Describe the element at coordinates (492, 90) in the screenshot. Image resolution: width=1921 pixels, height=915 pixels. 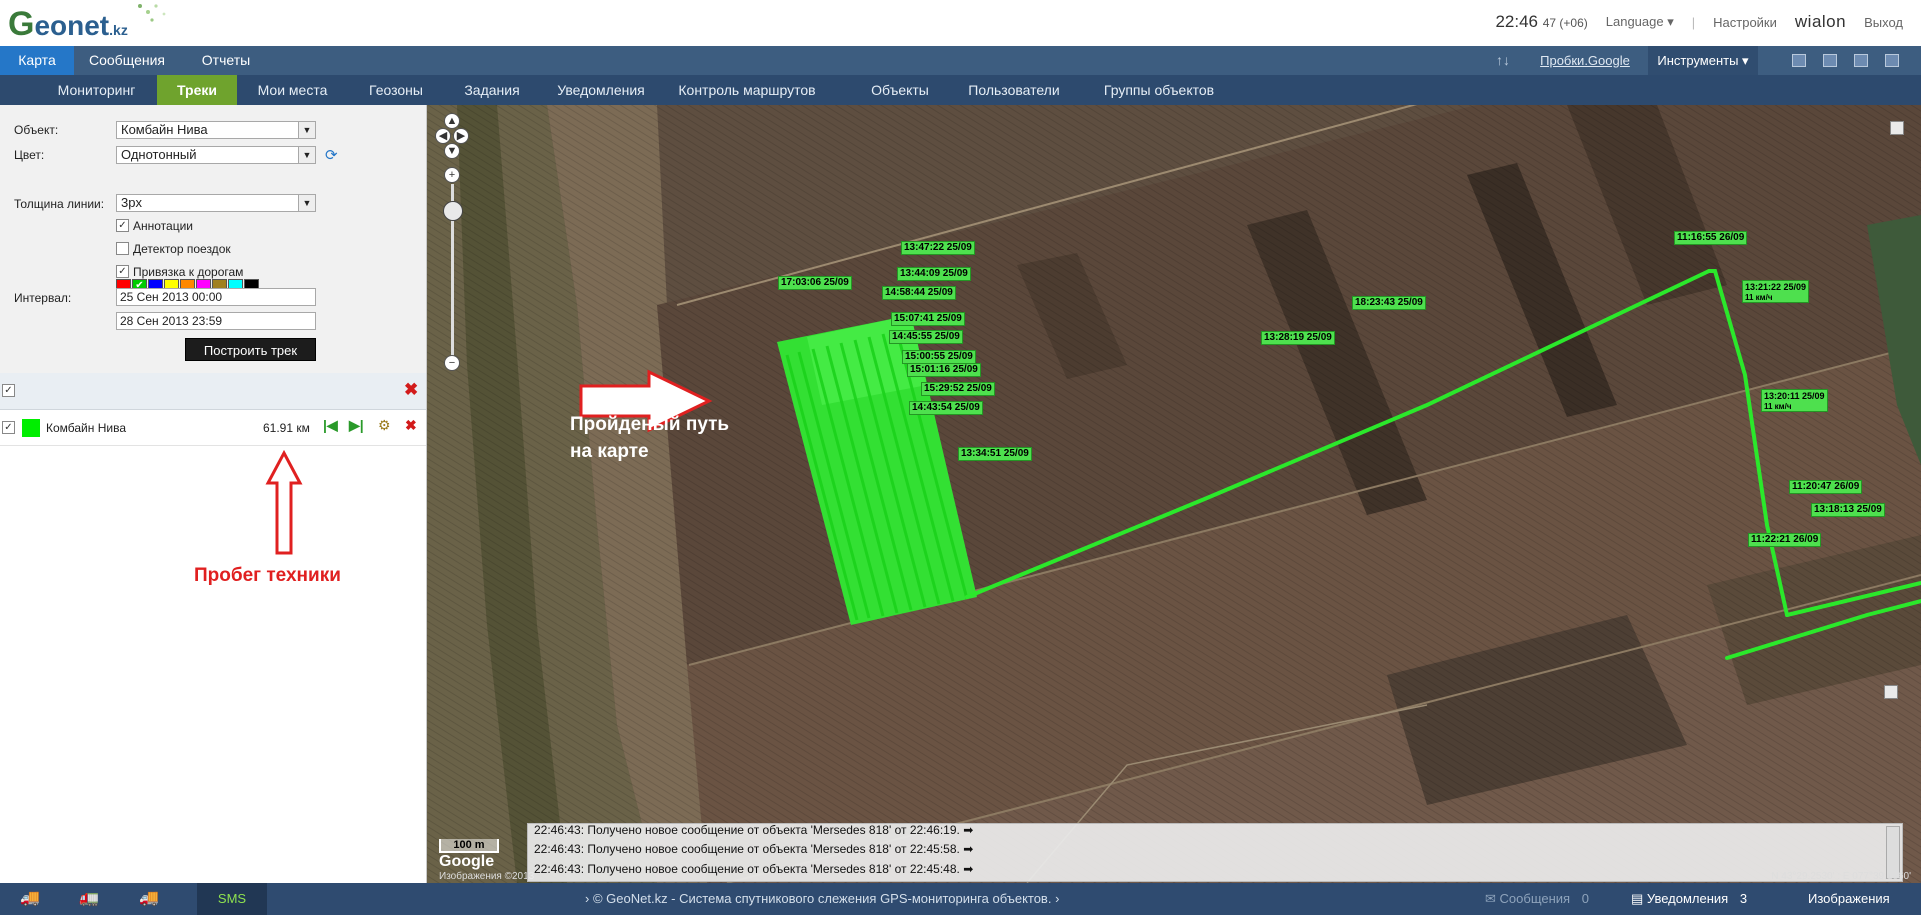
I see `subtab-jobs: Задания` at that location.